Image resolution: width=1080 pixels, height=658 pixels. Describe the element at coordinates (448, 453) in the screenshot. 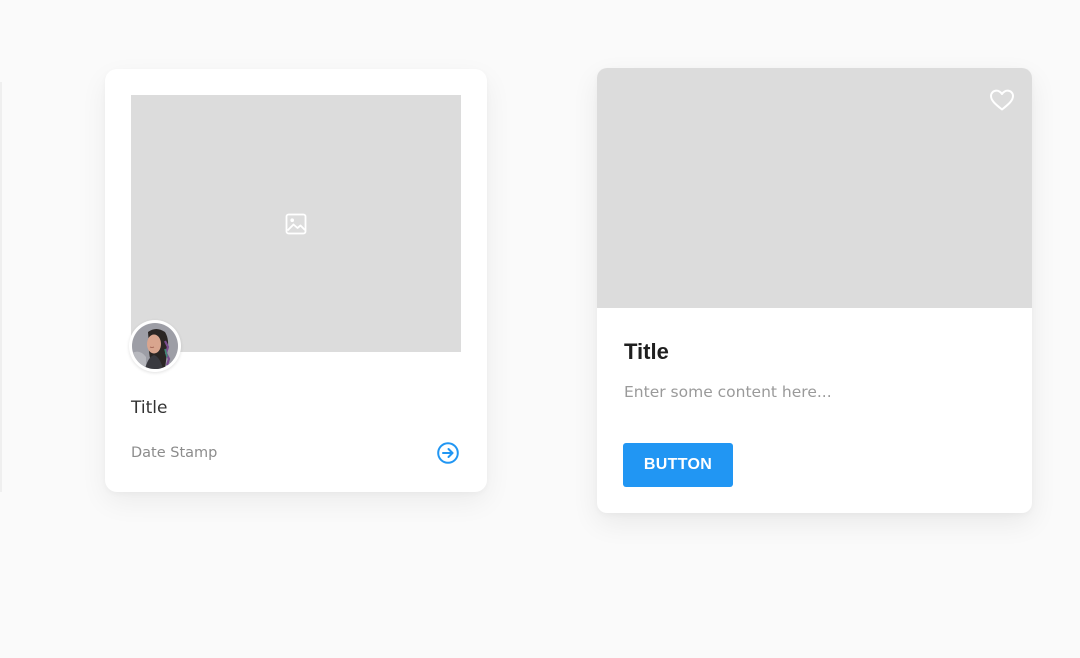

I see `arrow-right-circle-icon` at that location.